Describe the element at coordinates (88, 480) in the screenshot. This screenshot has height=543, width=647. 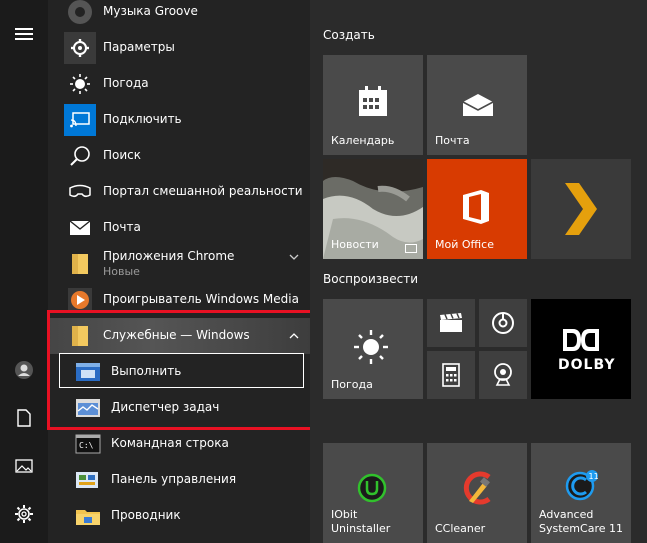
I see `control-panel-icon` at that location.